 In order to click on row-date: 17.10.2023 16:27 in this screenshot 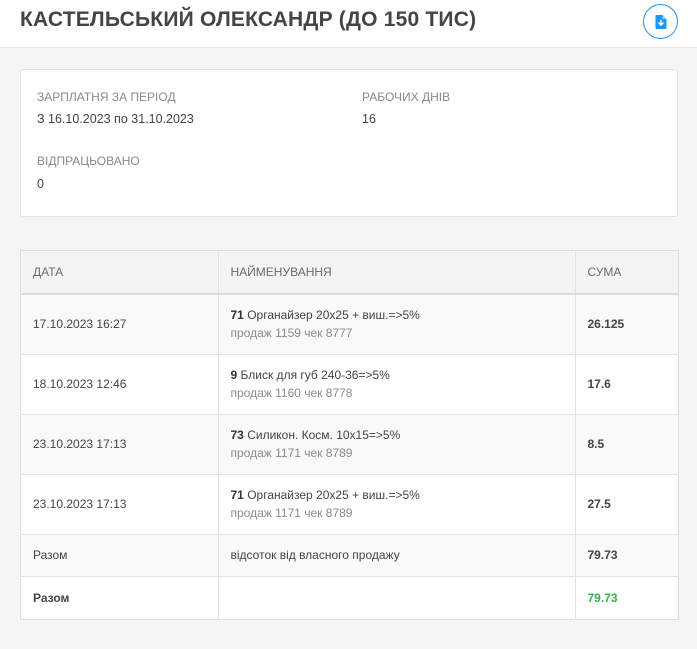, I will do `click(120, 324)`.